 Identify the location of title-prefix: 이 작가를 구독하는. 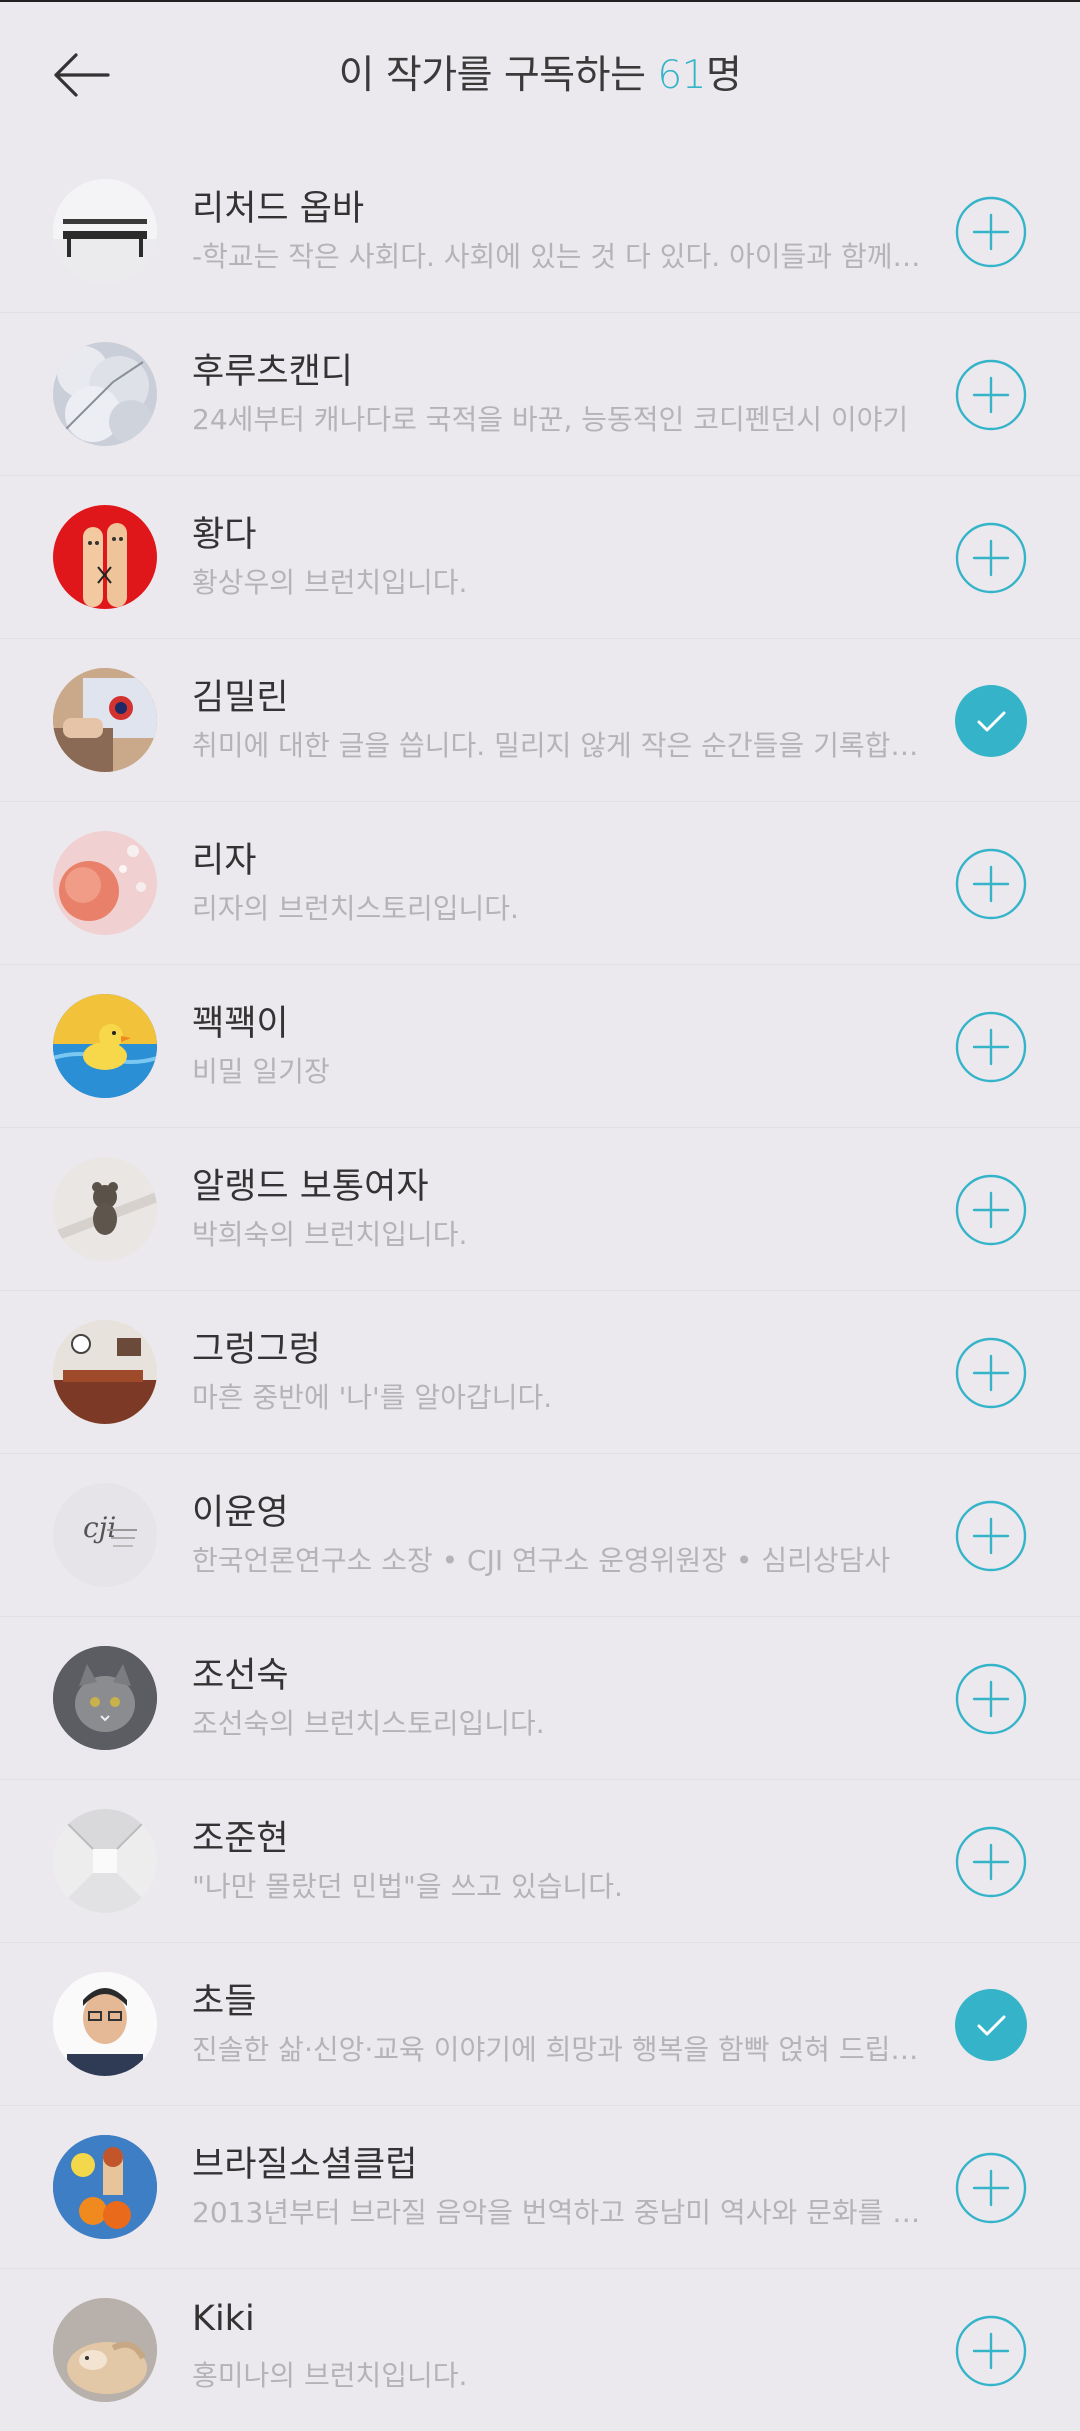
(498, 75).